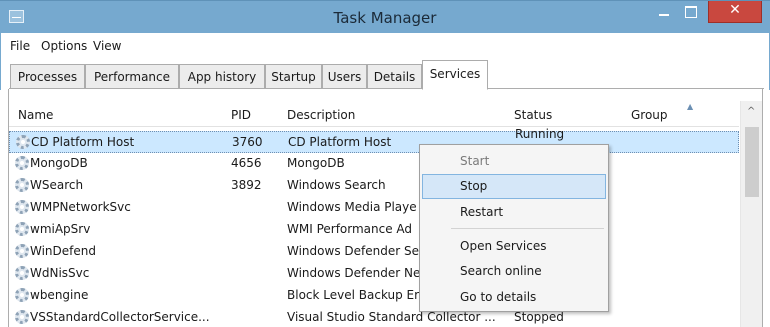 The height and width of the screenshot is (327, 770). Describe the element at coordinates (63, 251) in the screenshot. I see `service-name: WinDefend` at that location.